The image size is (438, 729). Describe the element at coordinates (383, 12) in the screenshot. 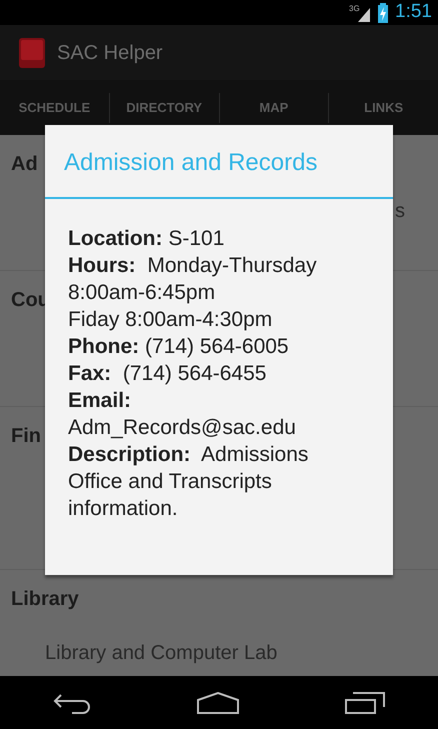

I see `battery-charging-icon` at that location.